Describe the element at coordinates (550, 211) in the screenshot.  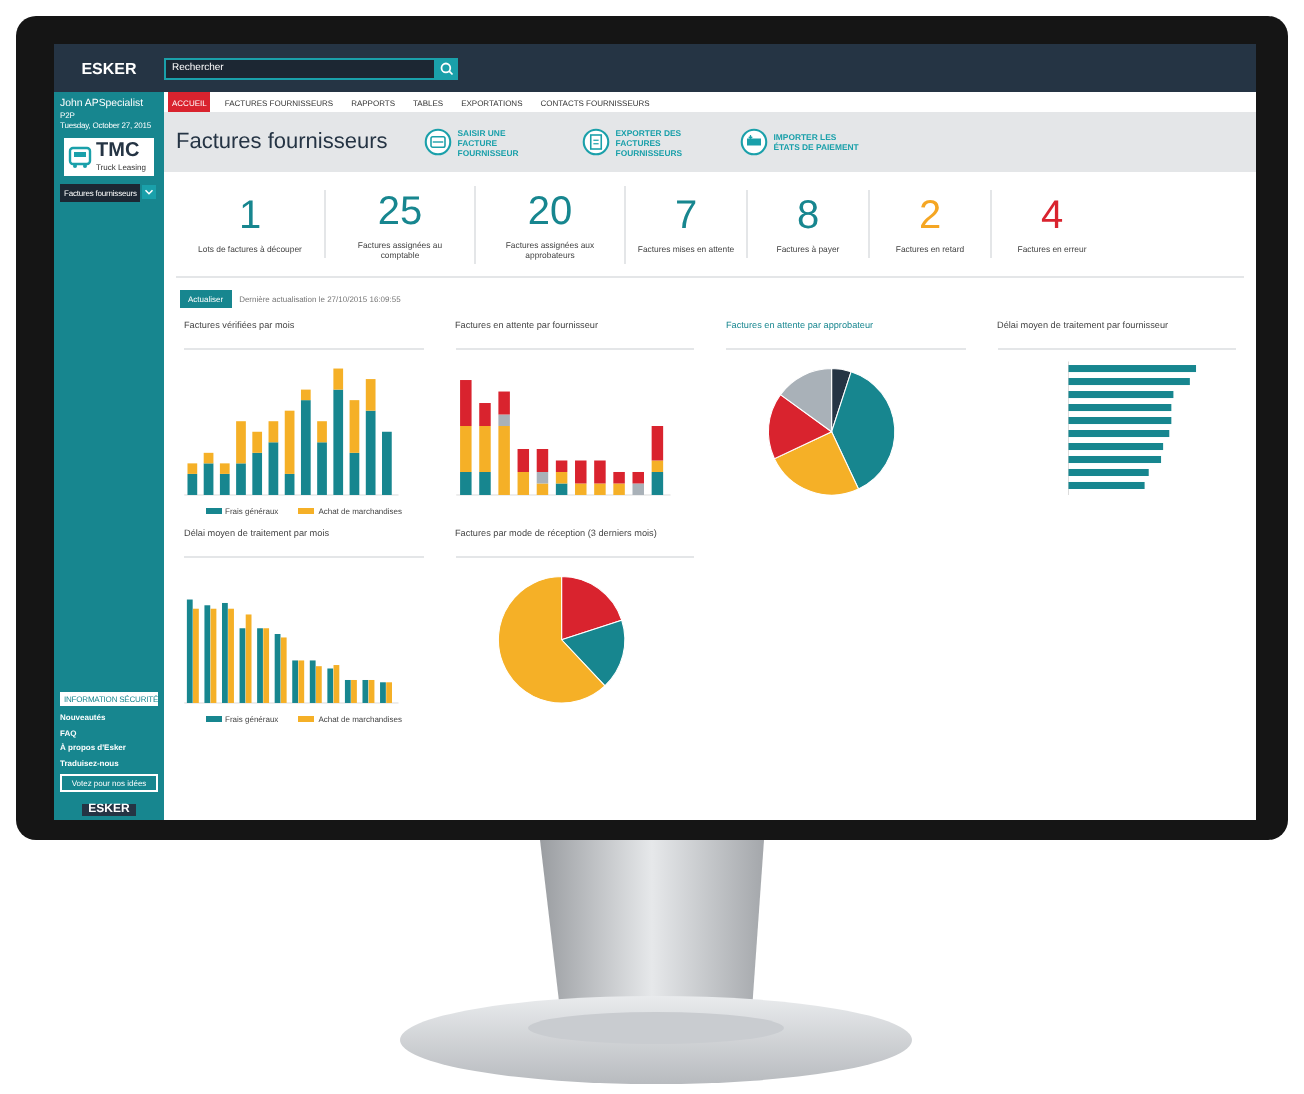
I see `kpi-value: 20` at that location.